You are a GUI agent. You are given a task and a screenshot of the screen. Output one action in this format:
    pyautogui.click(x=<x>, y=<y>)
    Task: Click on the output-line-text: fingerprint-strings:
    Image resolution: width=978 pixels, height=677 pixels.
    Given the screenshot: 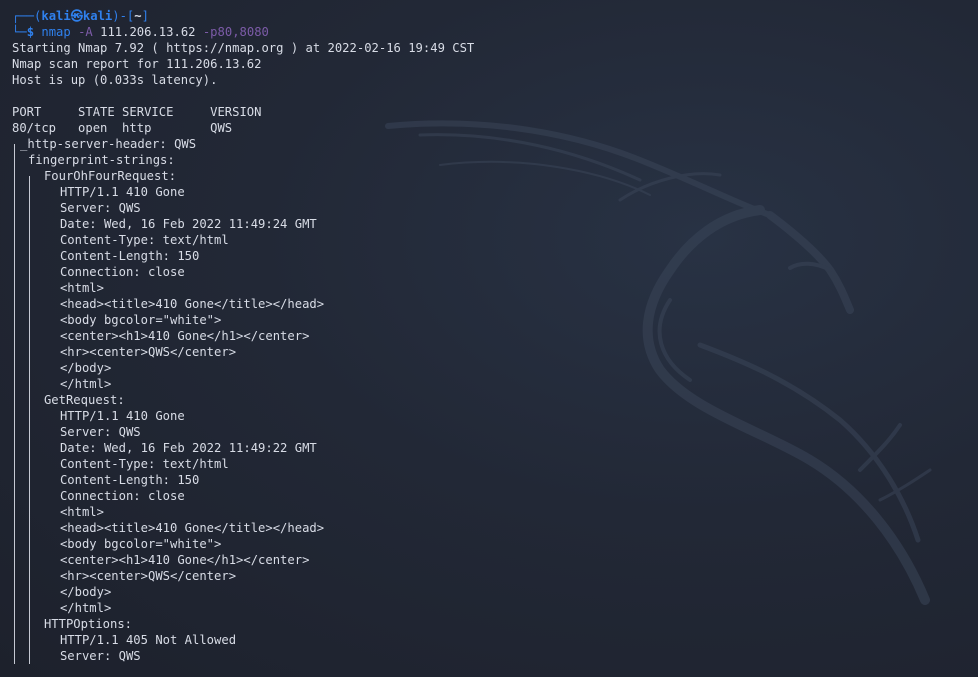 What is the action you would take?
    pyautogui.click(x=101, y=160)
    